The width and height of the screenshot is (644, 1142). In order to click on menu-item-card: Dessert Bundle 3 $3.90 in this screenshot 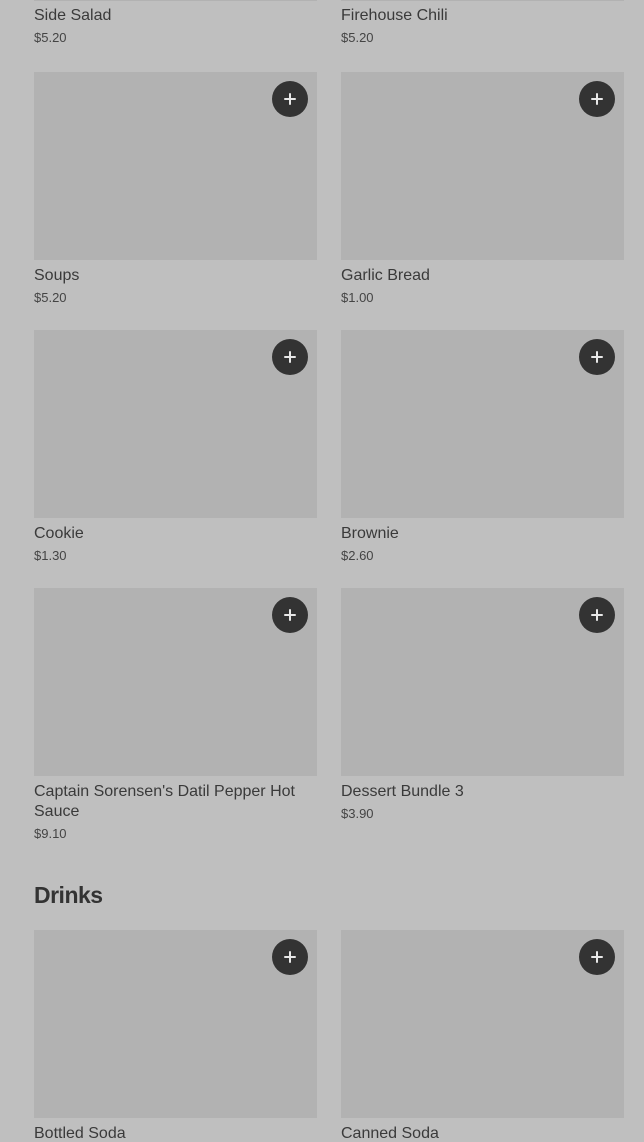, I will do `click(482, 705)`.